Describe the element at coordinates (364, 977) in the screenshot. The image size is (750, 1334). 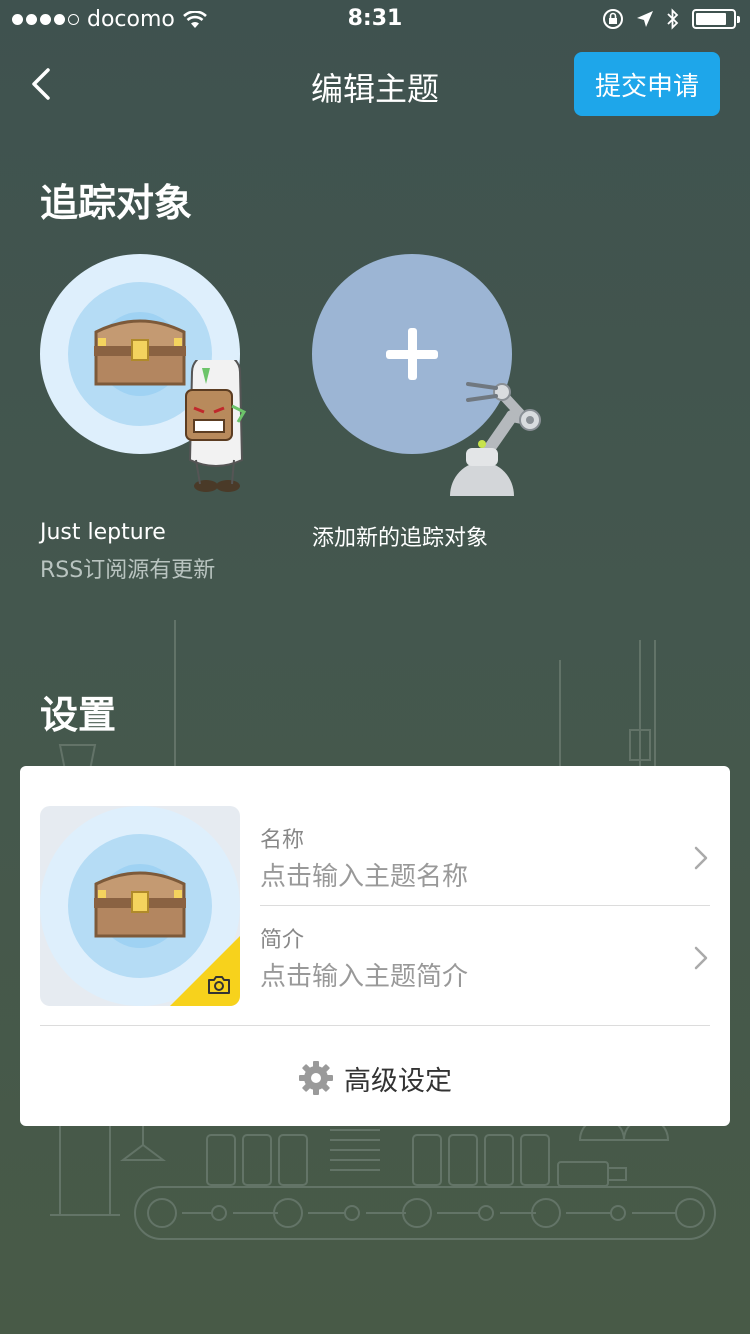
I see `intro-placeholder: 点击输入主题简介` at that location.